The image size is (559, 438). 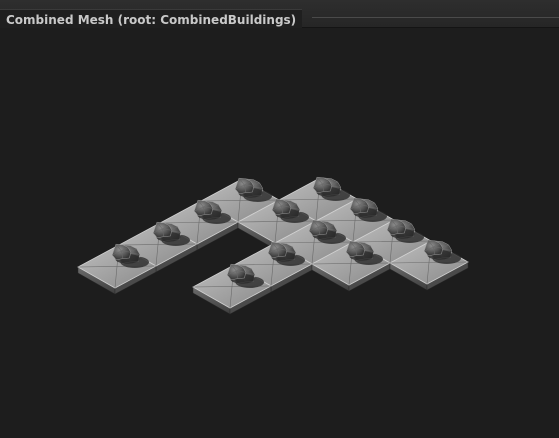 I want to click on window-titlebar: Combined Mesh (root: CombinedBuildings), so click(x=279, y=14).